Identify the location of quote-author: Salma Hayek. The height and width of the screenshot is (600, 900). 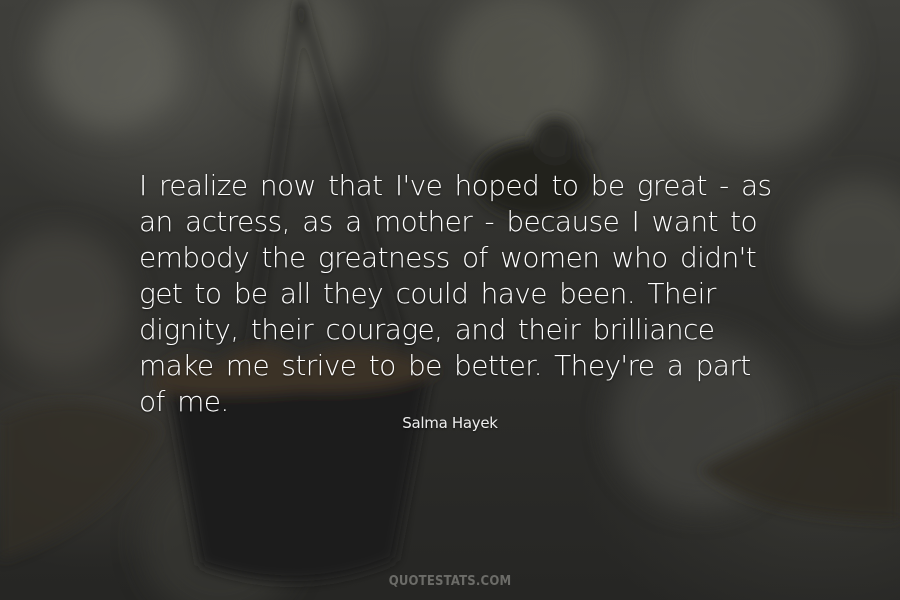
(450, 423).